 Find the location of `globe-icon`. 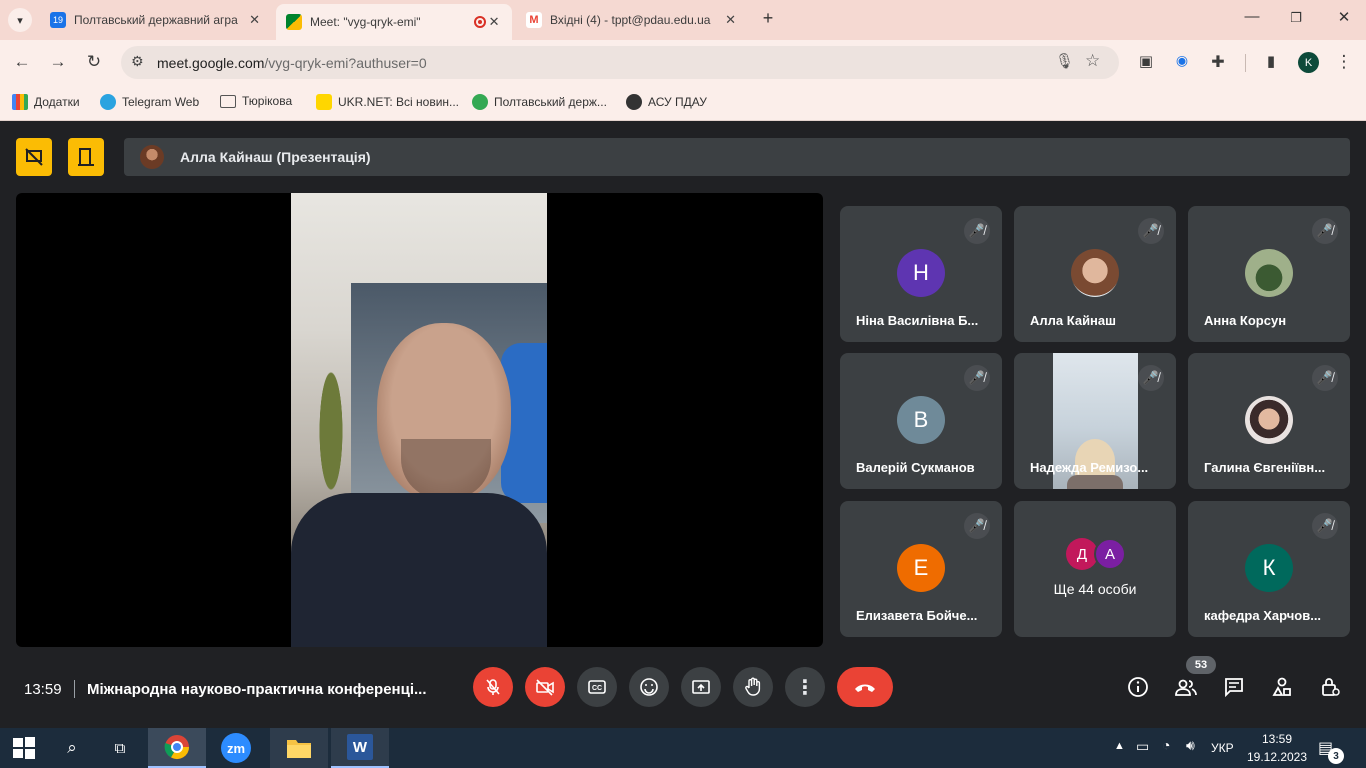

globe-icon is located at coordinates (634, 102).